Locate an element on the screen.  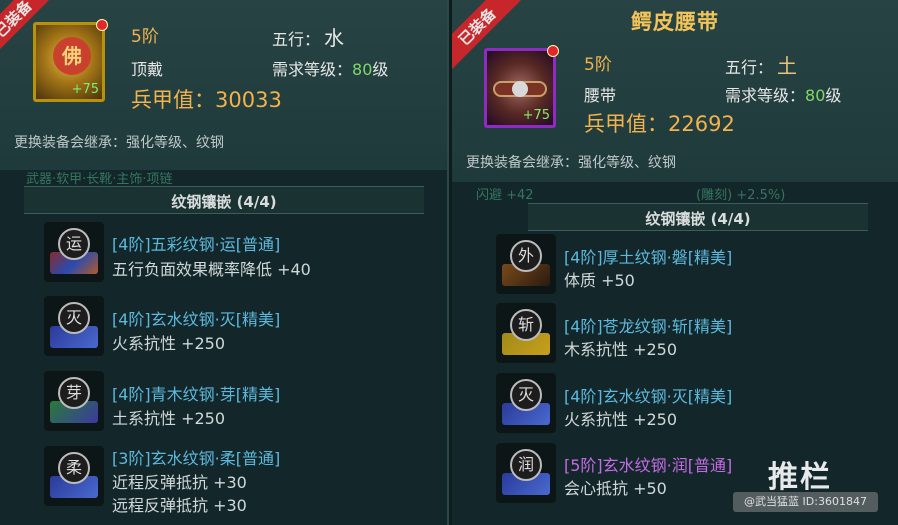
gem-icon-zhan: 斩 is located at coordinates (526, 333).